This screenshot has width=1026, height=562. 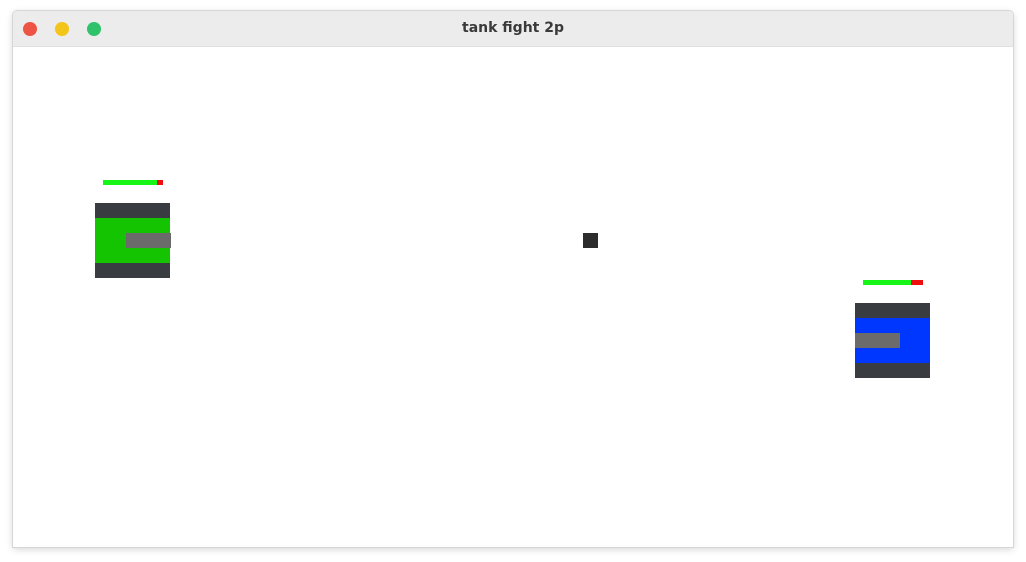 I want to click on projectile, so click(x=590, y=240).